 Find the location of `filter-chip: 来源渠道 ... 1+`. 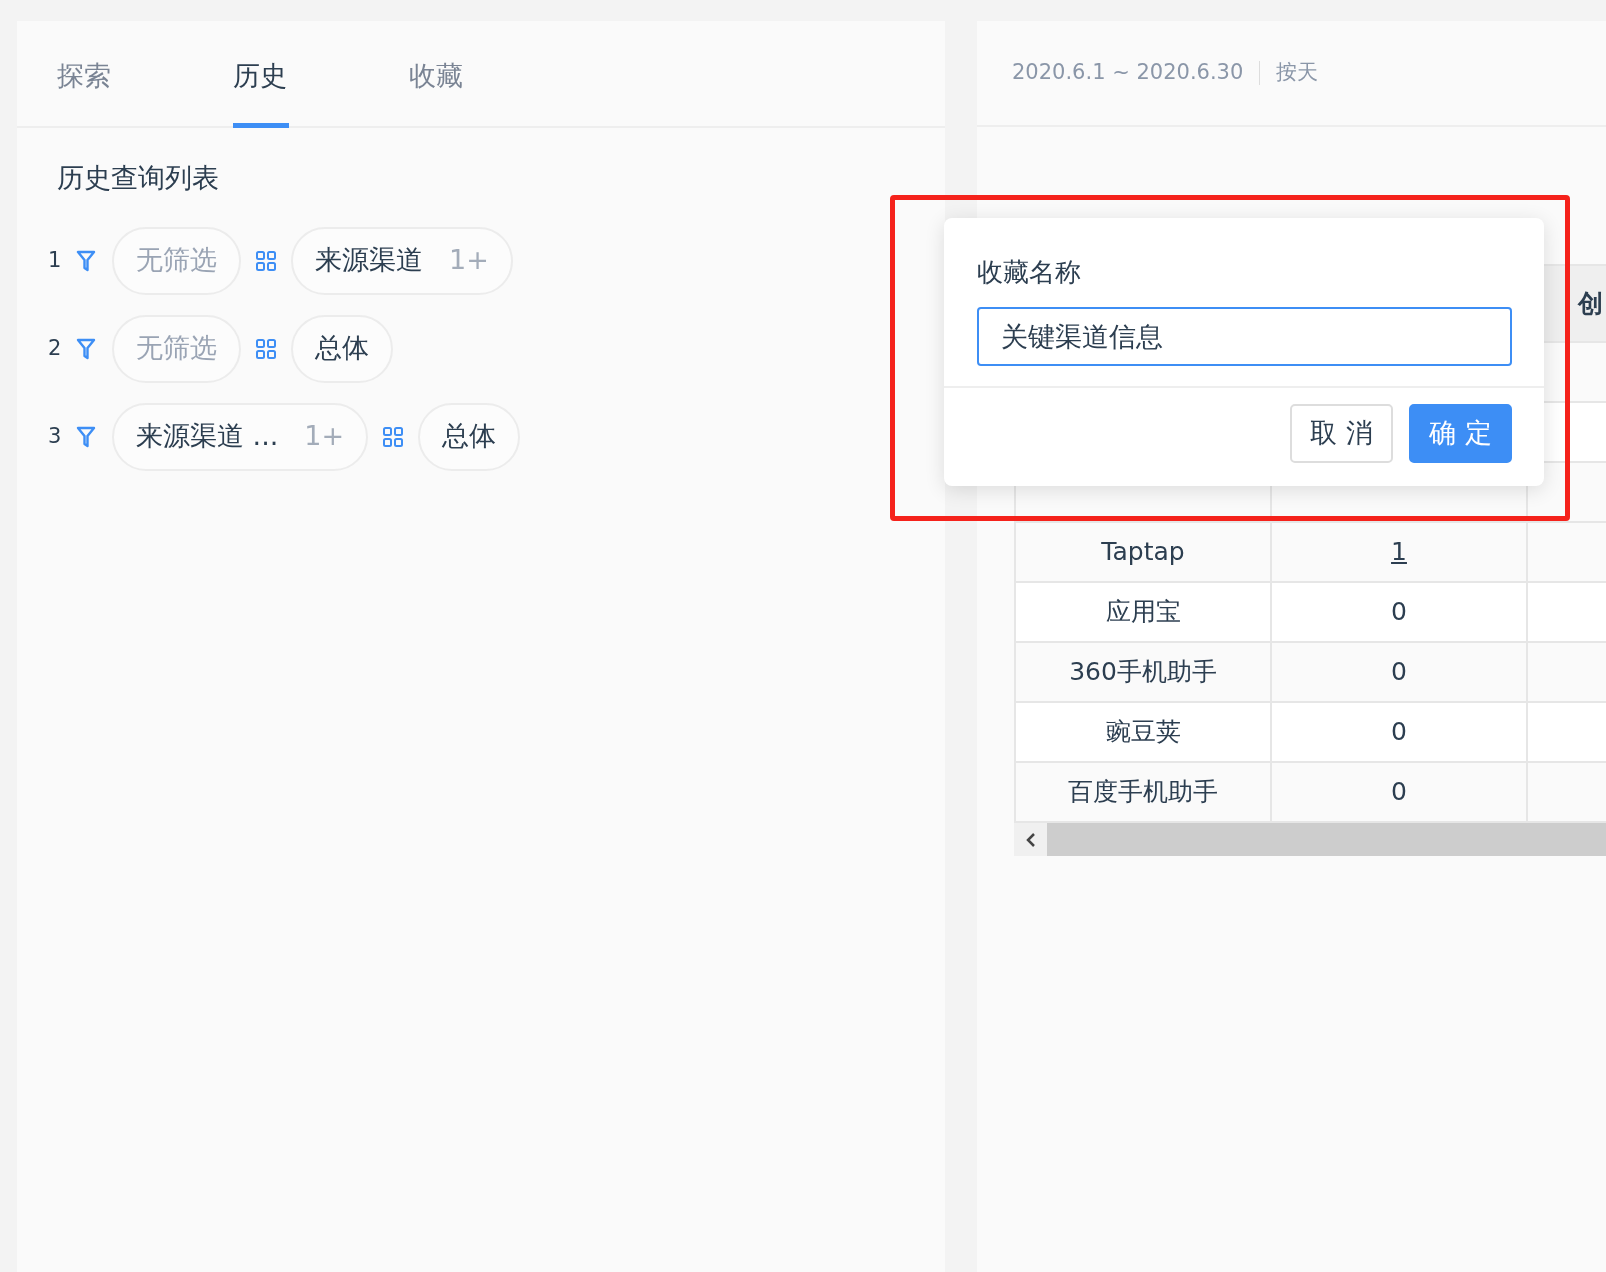

filter-chip: 来源渠道 ... 1+ is located at coordinates (240, 436).